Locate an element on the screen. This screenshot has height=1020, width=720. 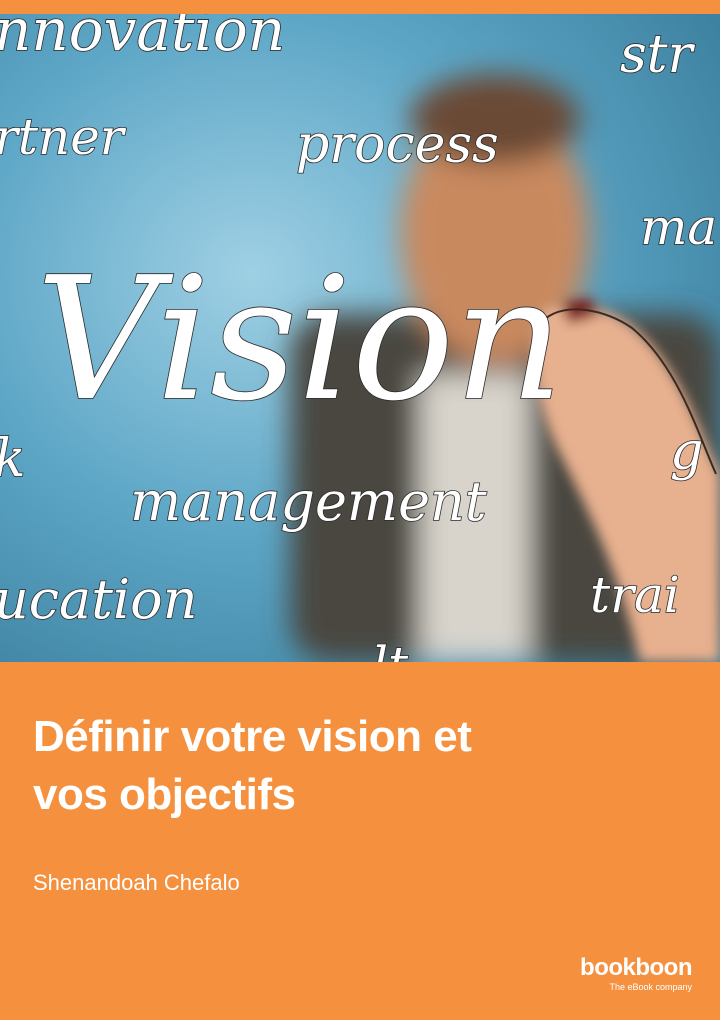
publisher-tagline: The eBook company is located at coordinates (650, 987).